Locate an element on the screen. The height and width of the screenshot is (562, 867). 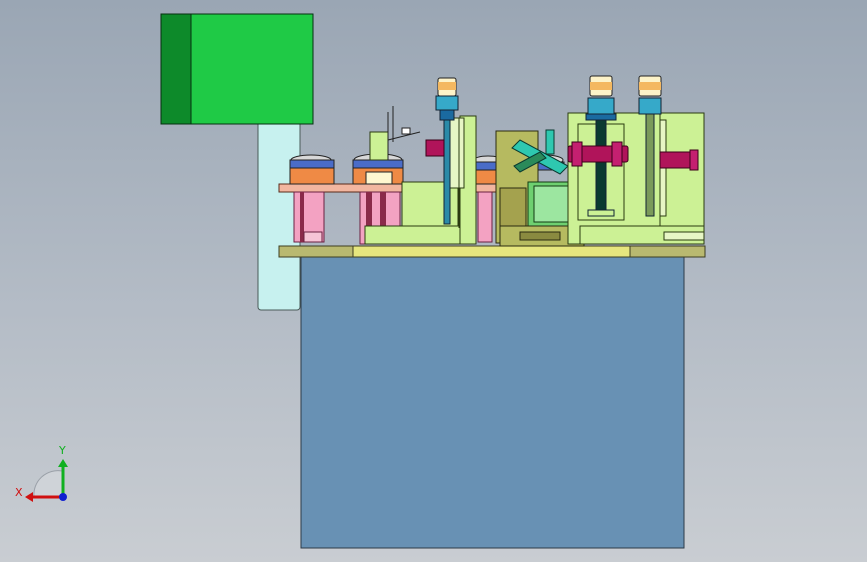
motor-box is located at coordinates (252, 69).